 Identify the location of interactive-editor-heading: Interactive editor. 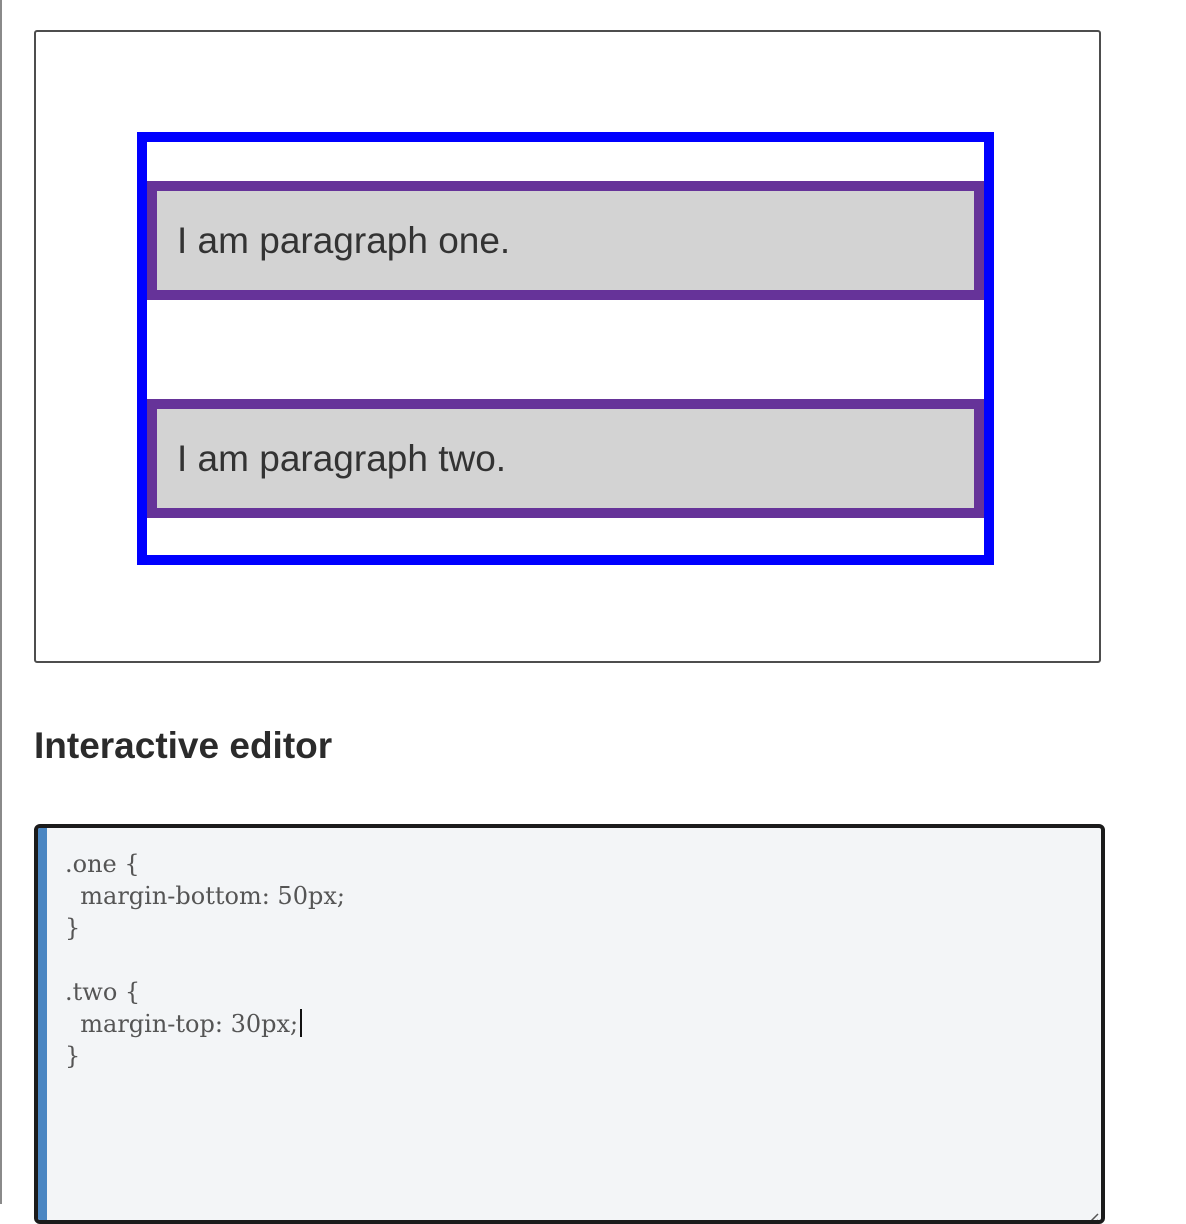
(183, 745).